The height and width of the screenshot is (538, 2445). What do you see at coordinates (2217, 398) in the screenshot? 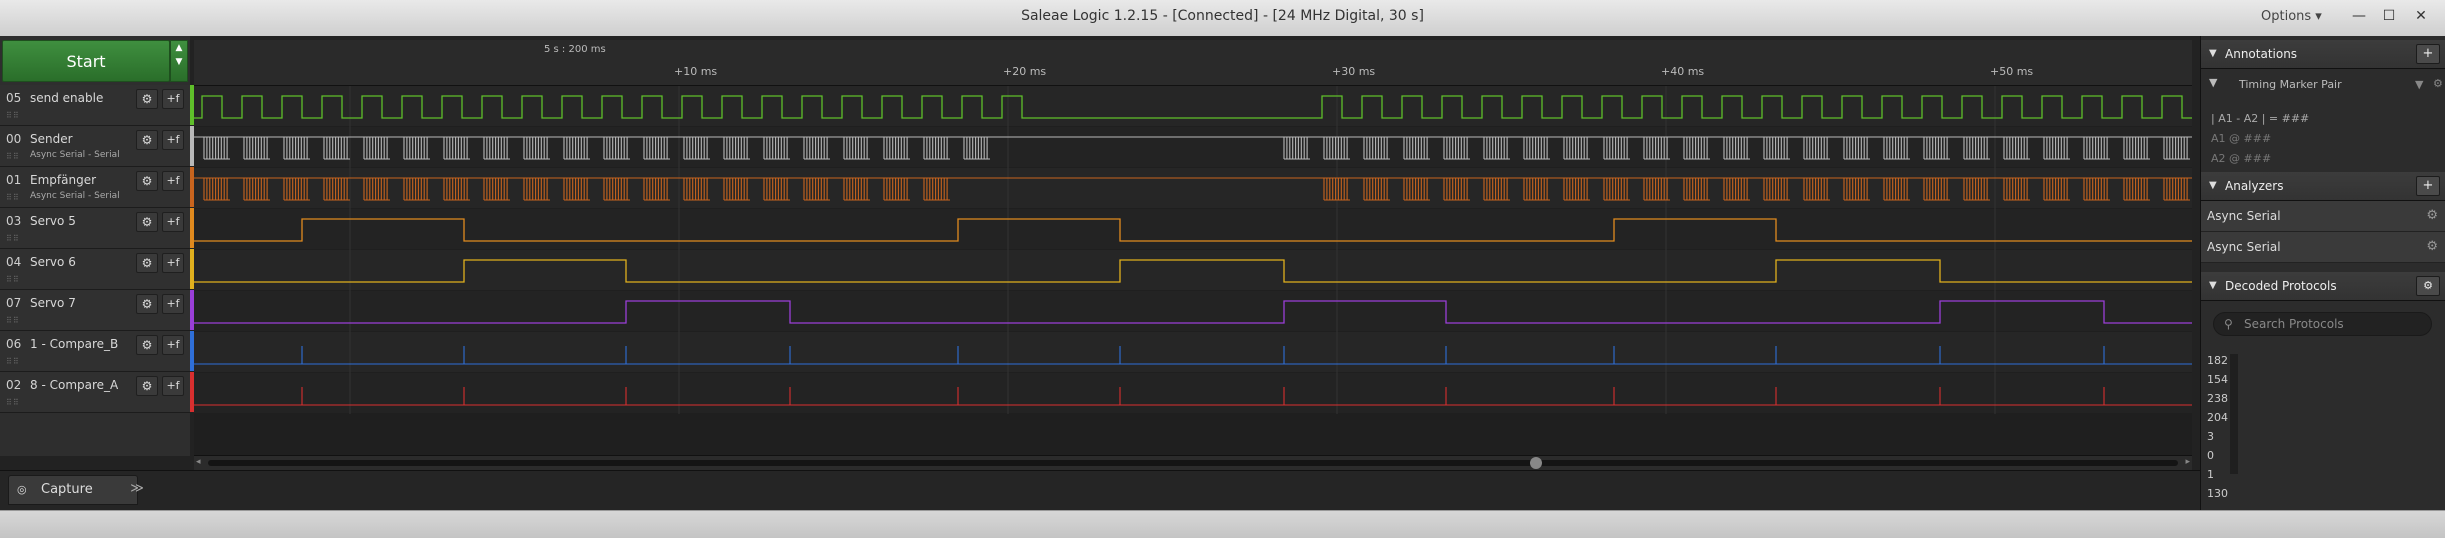
I see `decoded-item: 238` at bounding box center [2217, 398].